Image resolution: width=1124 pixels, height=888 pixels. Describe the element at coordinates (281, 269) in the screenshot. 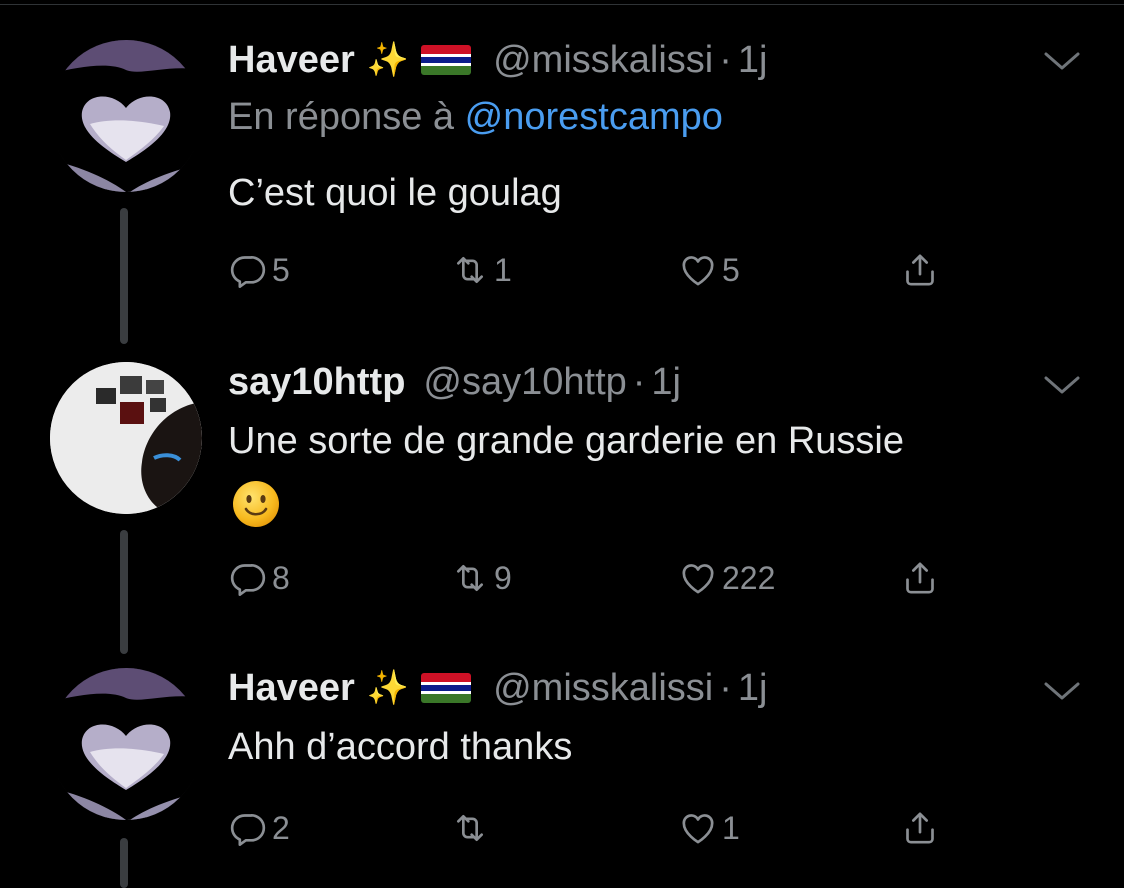

I see `reply-count: 5` at that location.